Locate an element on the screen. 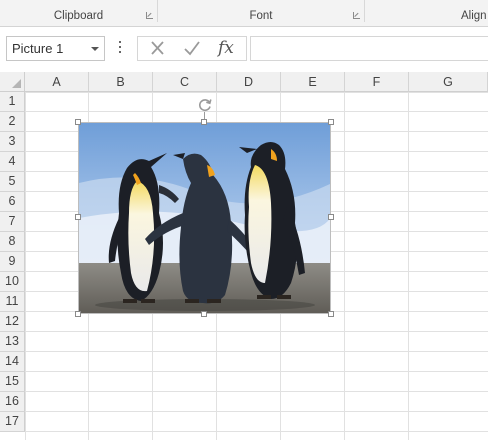 The height and width of the screenshot is (440, 488). row-header-15: 15 is located at coordinates (12, 382).